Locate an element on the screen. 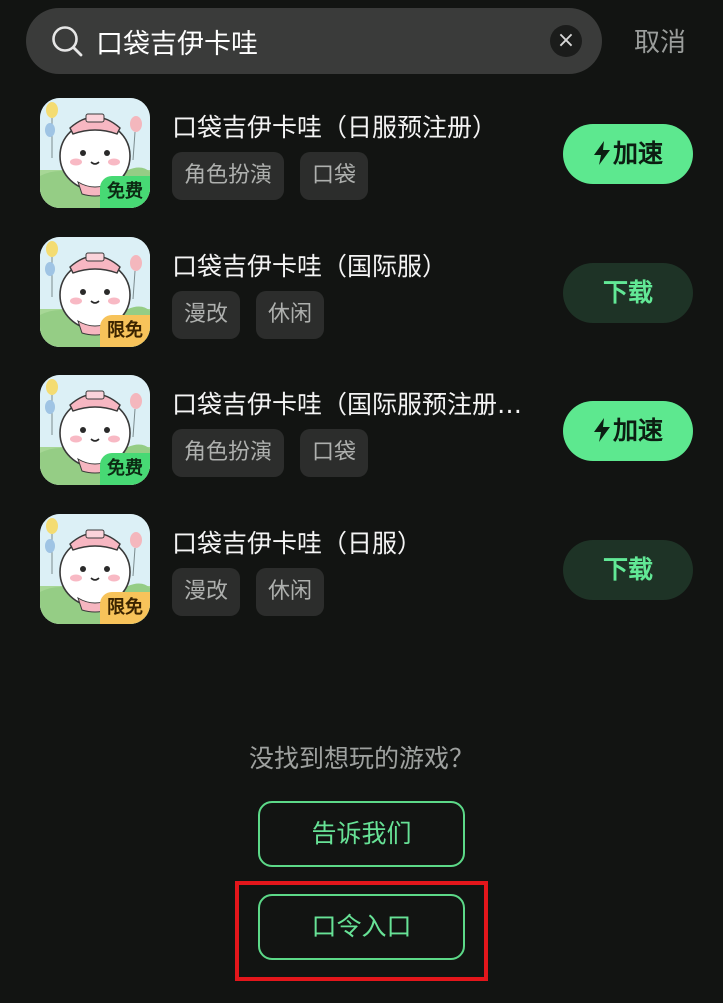 The width and height of the screenshot is (723, 1003). result-item: 免费 口袋吉伊卡哇（日服预注册） 角色扮演 口袋 加速 is located at coordinates (361, 167).